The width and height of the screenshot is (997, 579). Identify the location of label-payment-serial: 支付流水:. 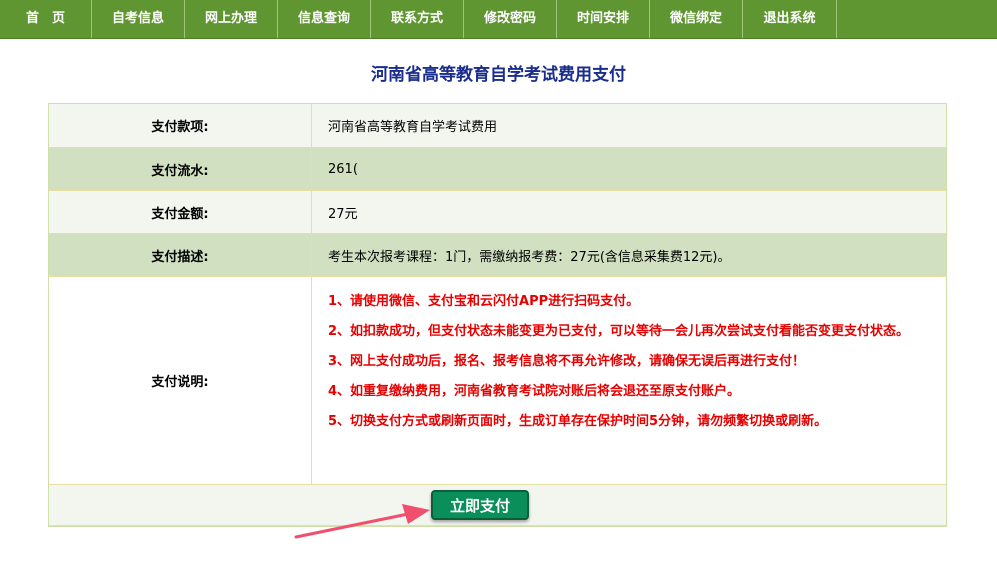
(180, 169).